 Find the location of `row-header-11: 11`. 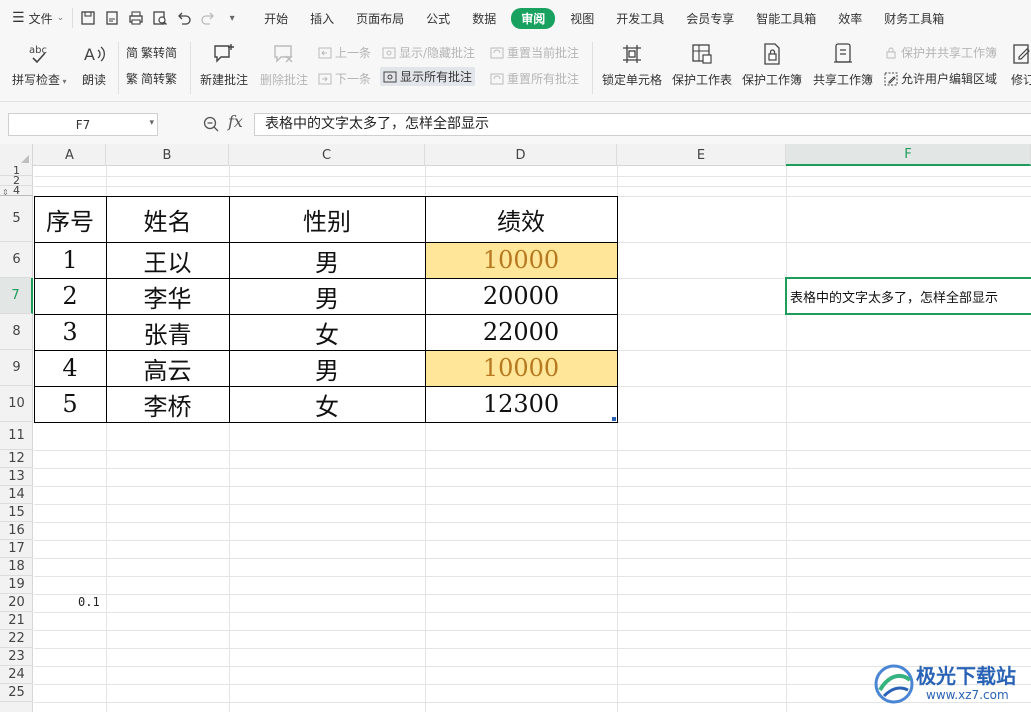

row-header-11: 11 is located at coordinates (16, 436).